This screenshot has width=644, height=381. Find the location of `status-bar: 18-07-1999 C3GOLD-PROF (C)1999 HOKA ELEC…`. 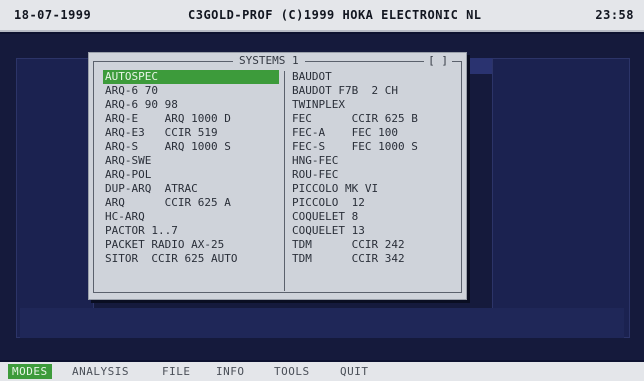

status-bar: 18-07-1999 C3GOLD-PROF (C)1999 HOKA ELEC… is located at coordinates (322, 16).